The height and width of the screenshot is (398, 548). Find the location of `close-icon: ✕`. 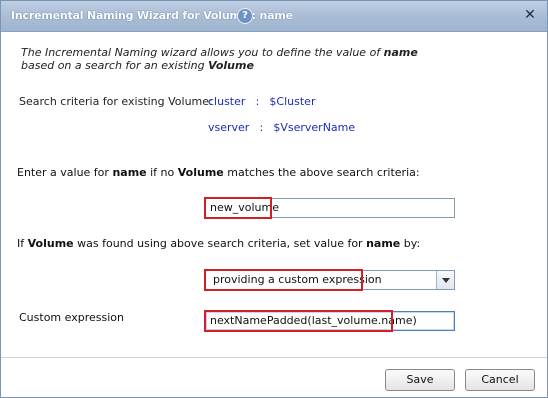

close-icon: ✕ is located at coordinates (530, 15).